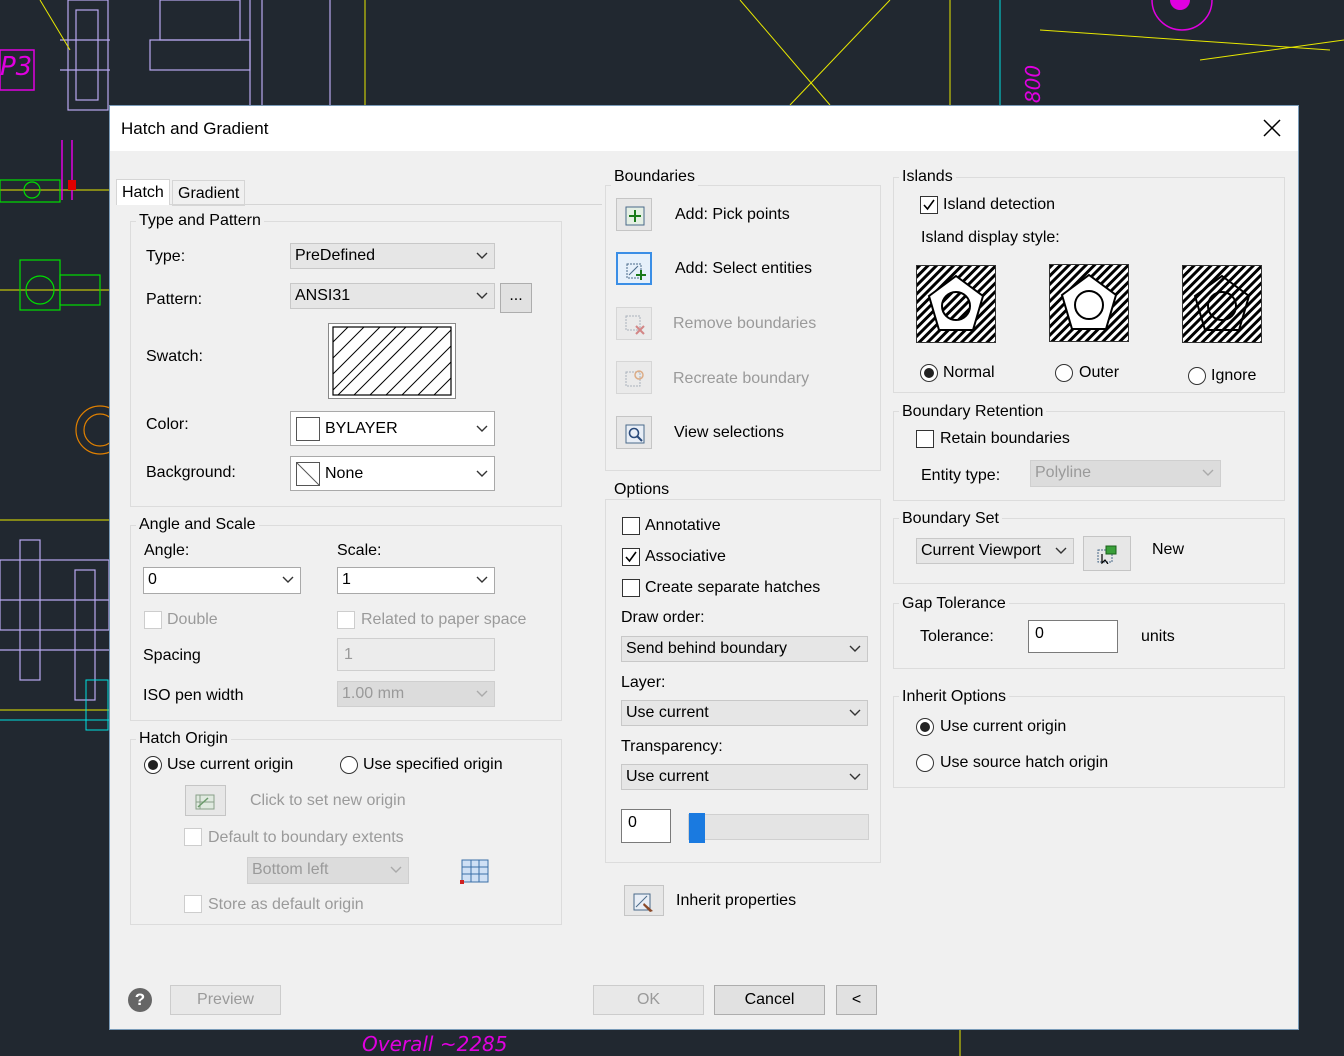 This screenshot has width=1344, height=1056. Describe the element at coordinates (192, 619) in the screenshot. I see `double-label: Double` at that location.